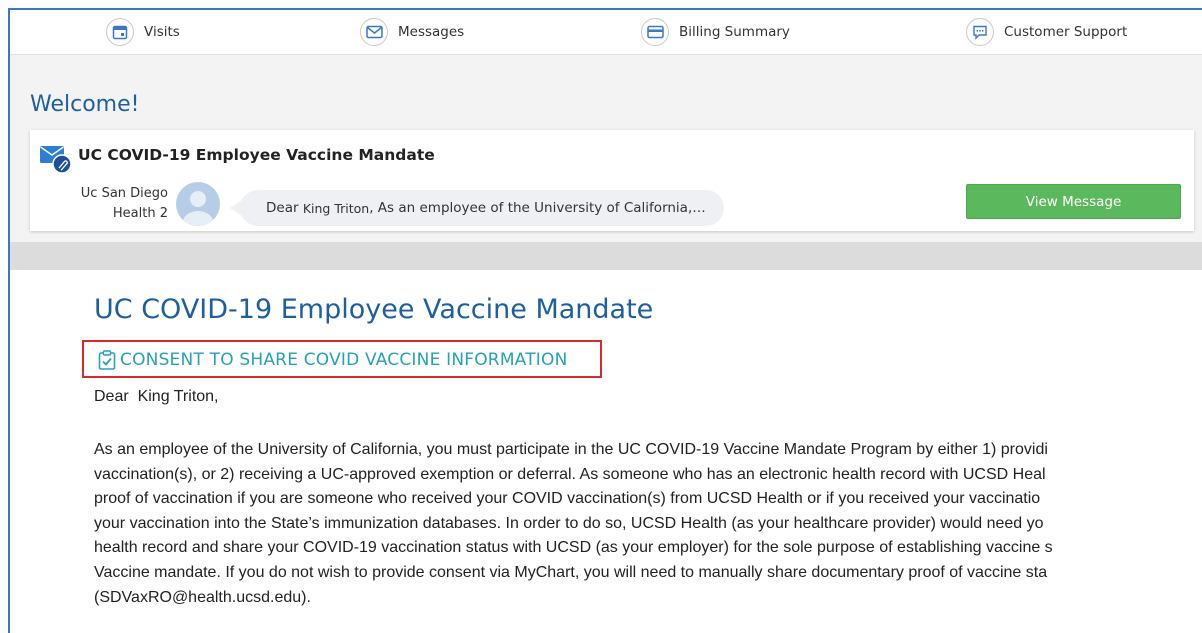  What do you see at coordinates (85, 104) in the screenshot?
I see `welcome-heading: Welcome!` at bounding box center [85, 104].